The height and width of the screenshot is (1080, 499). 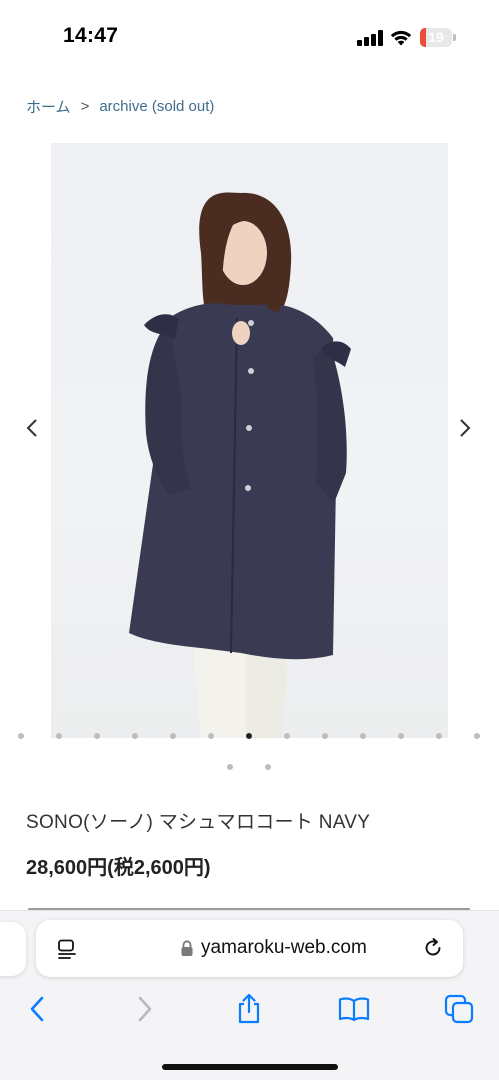 What do you see at coordinates (249, 1009) in the screenshot?
I see `share-icon` at bounding box center [249, 1009].